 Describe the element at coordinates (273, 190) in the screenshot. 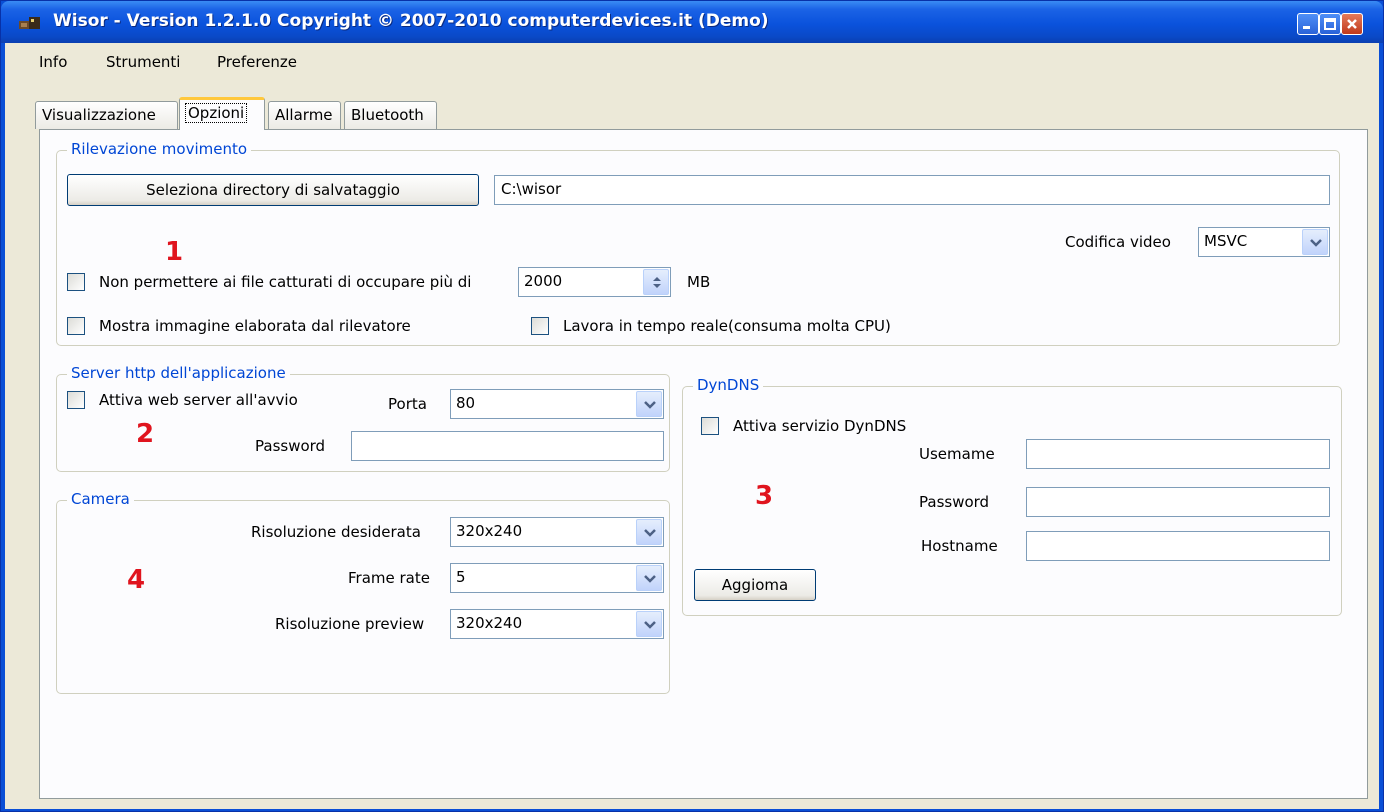

I see `select-directory-button: Seleziona directory di salvataggio` at that location.